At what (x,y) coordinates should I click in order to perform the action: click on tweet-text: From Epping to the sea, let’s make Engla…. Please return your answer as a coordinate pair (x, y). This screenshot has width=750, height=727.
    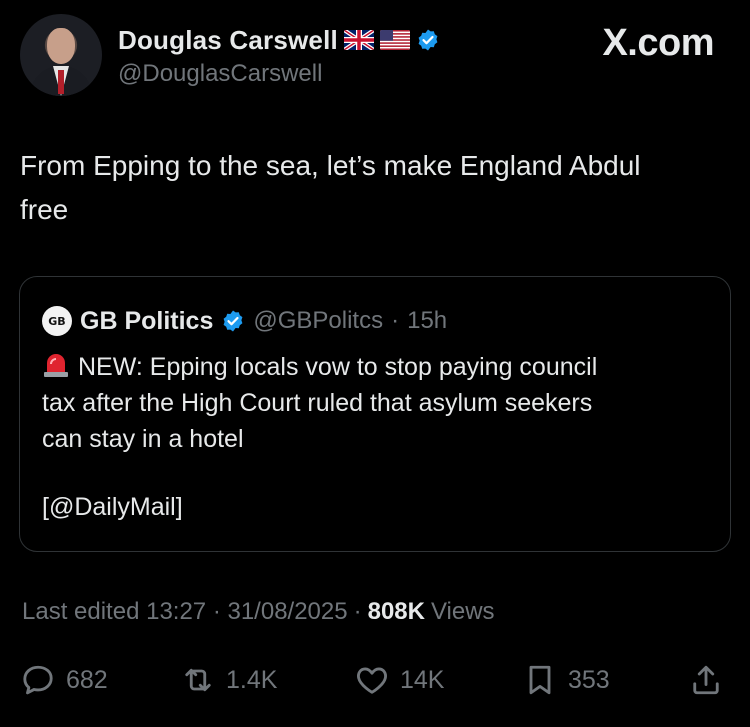
    Looking at the image, I should click on (375, 188).